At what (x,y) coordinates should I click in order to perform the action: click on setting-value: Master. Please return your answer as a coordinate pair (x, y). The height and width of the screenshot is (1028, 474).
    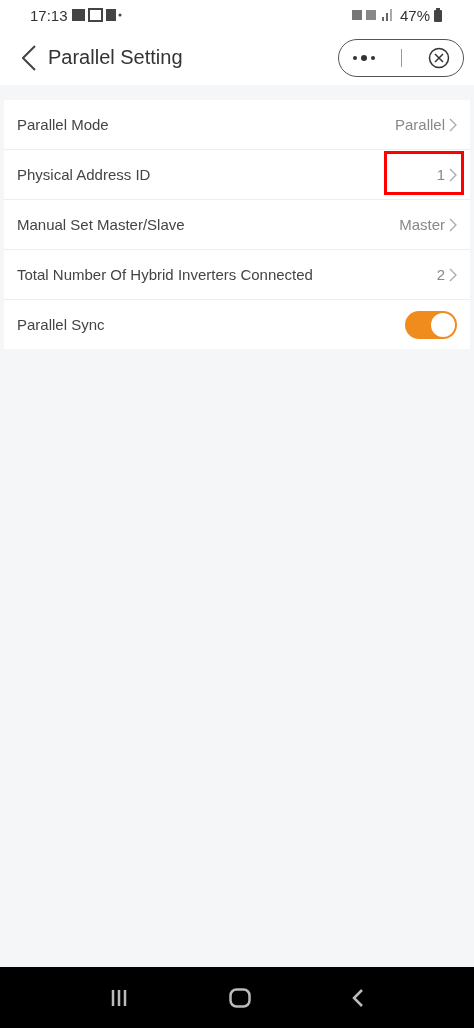
    Looking at the image, I should click on (422, 224).